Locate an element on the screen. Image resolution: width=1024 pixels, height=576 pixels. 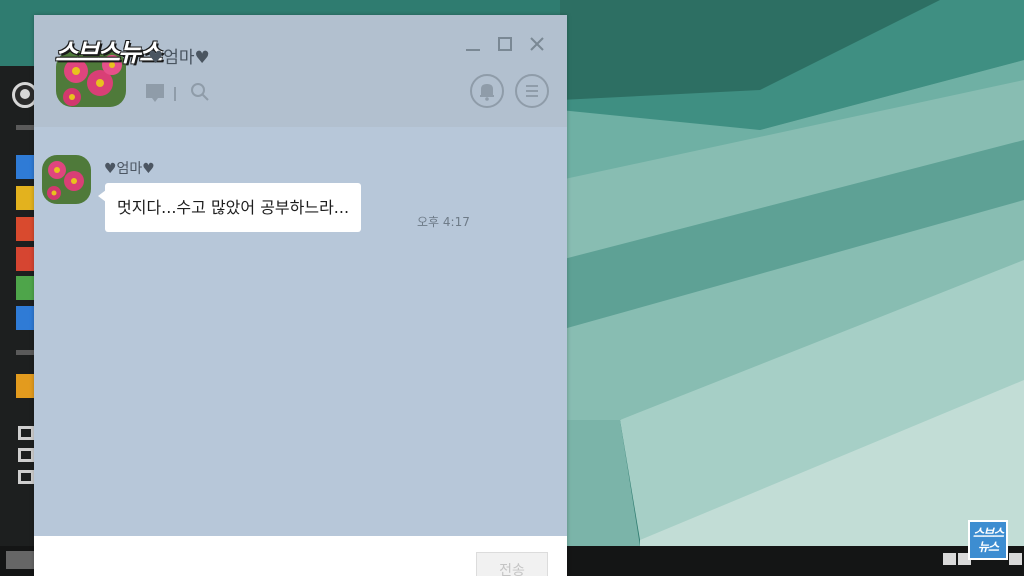
menu-button is located at coordinates (532, 91).